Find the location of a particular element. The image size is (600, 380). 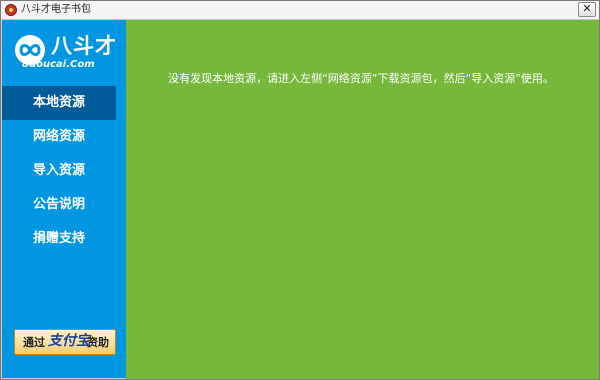

empty-state-message: 没有发现本地资源，请进入左侧“网络资源”下载资源包，然后“导入资源”使用。 is located at coordinates (361, 78).